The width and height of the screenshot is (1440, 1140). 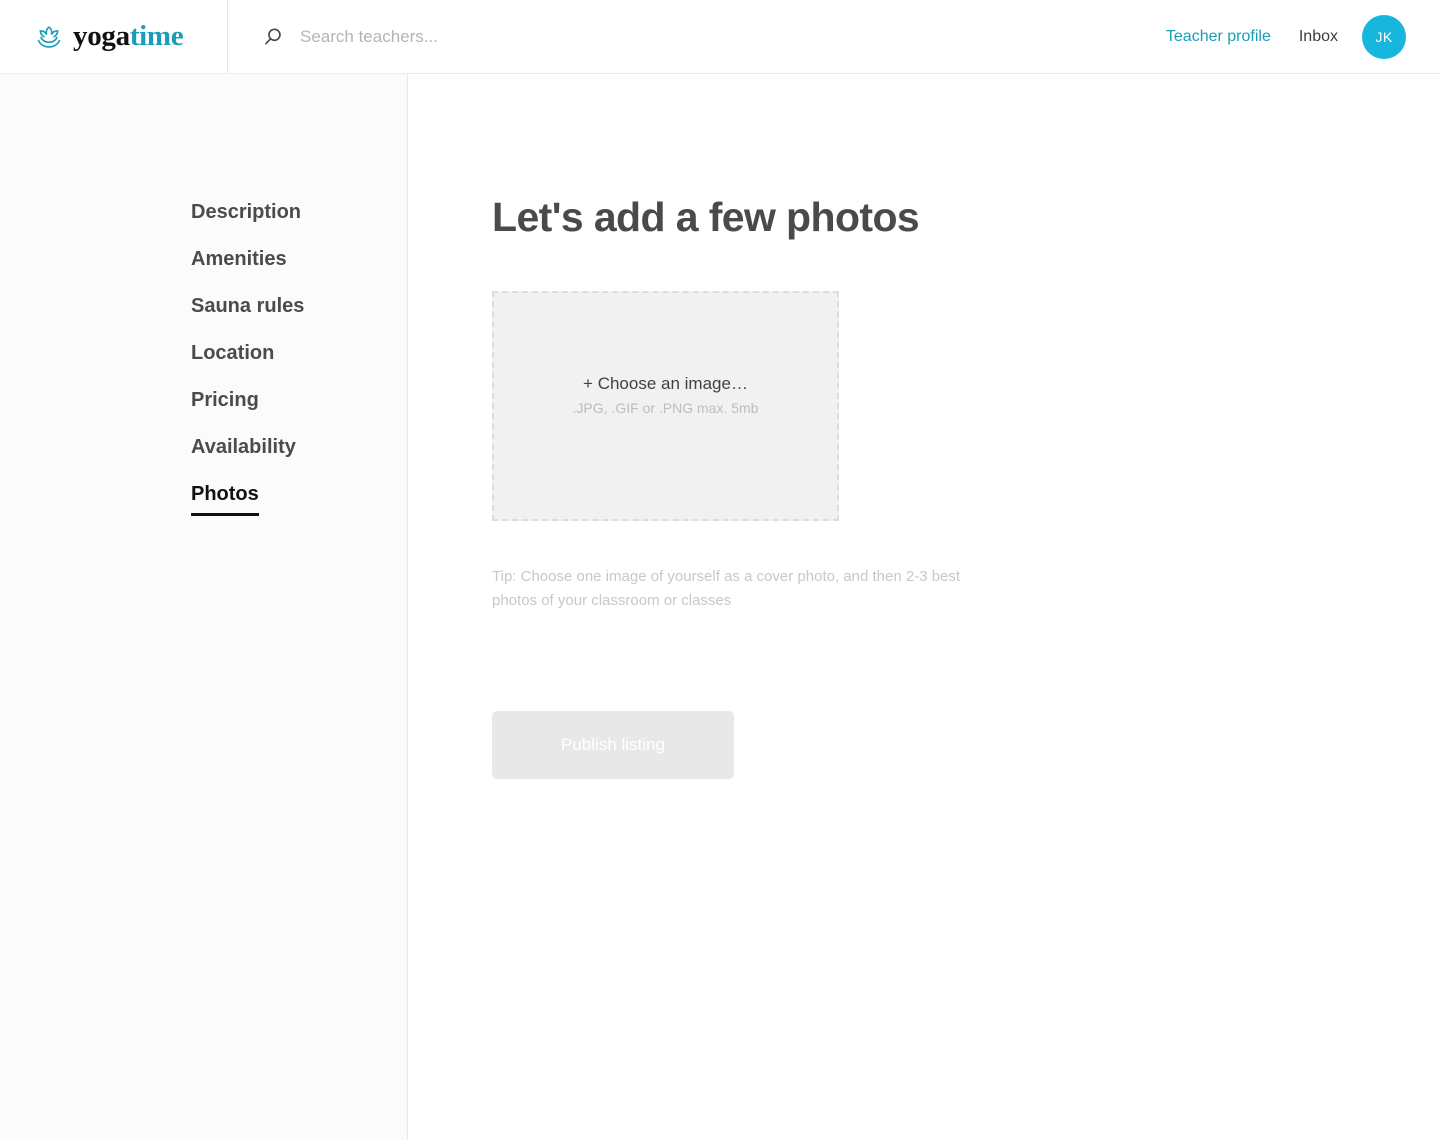 I want to click on sidebar-item-description: Description, so click(x=246, y=212).